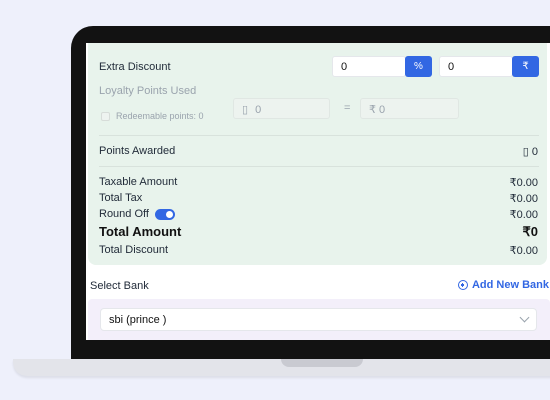  Describe the element at coordinates (510, 285) in the screenshot. I see `add-new-bank-label: Add New Bank` at that location.